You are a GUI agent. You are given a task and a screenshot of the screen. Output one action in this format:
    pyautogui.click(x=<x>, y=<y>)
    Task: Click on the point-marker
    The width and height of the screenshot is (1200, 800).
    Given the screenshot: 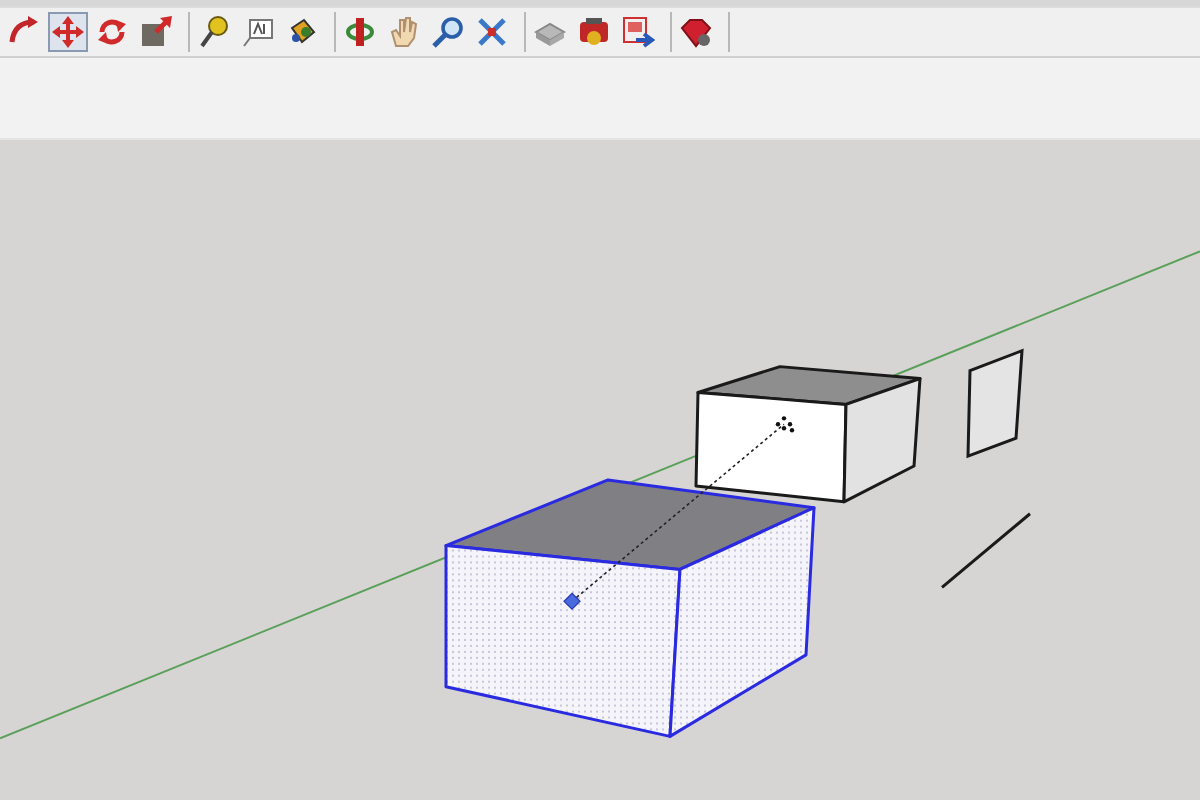 What is the action you would take?
    pyautogui.click(x=572, y=601)
    